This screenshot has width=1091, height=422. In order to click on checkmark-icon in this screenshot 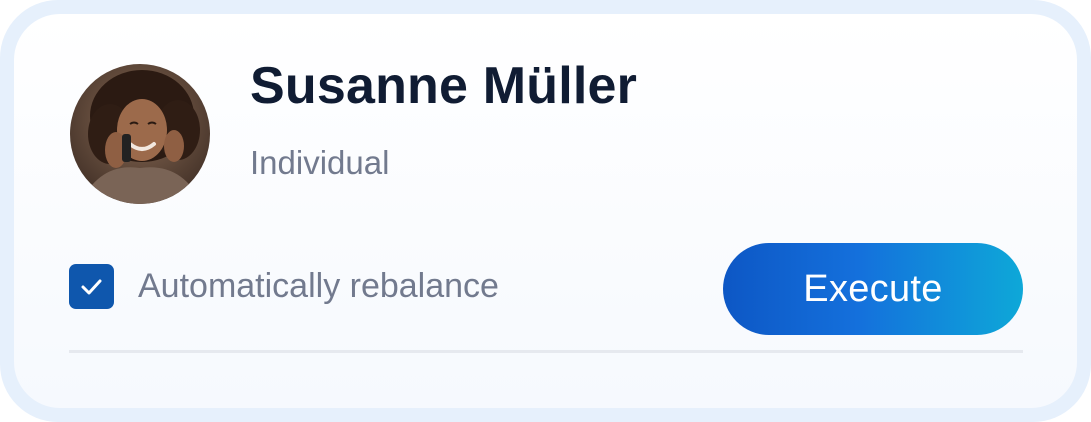, I will do `click(91, 287)`.